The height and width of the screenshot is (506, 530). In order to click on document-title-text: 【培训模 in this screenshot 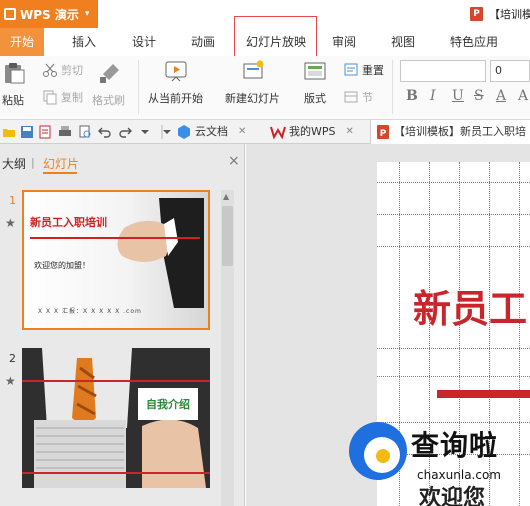, I will do `click(509, 14)`.